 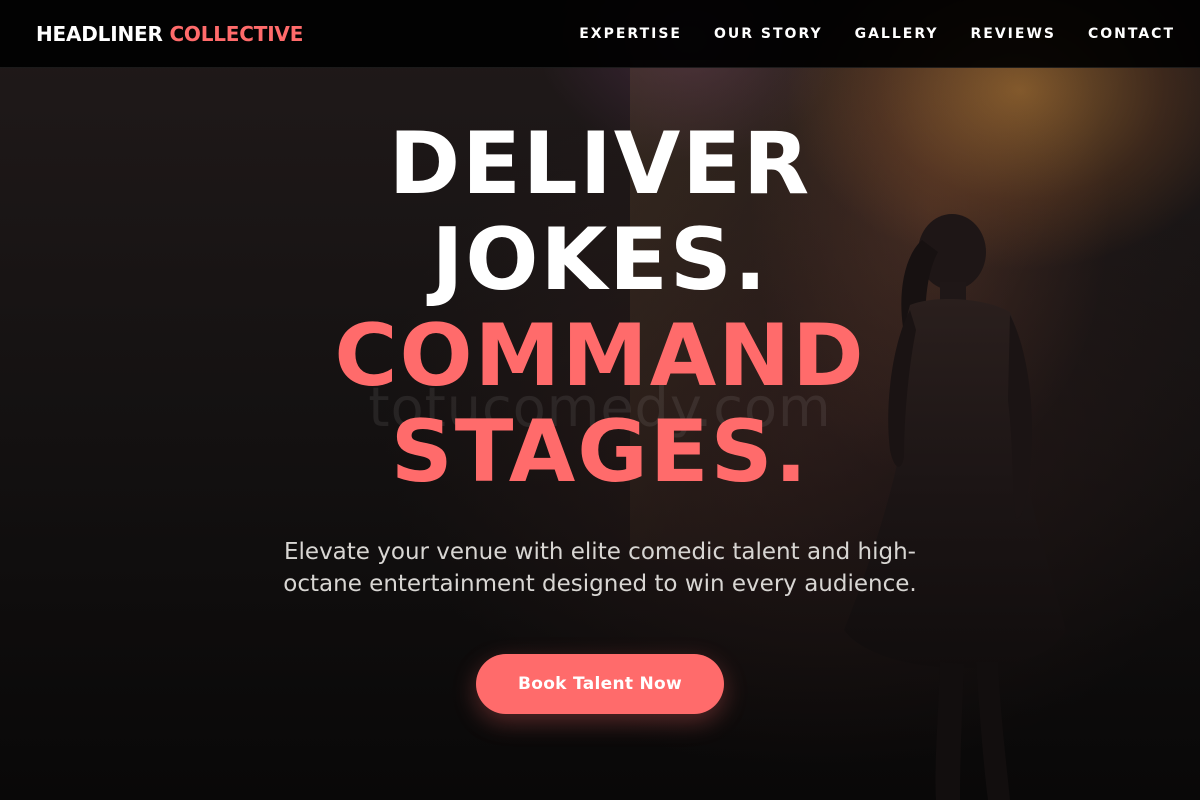 What do you see at coordinates (99, 34) in the screenshot?
I see `brand-name-primary: HEADLINER` at bounding box center [99, 34].